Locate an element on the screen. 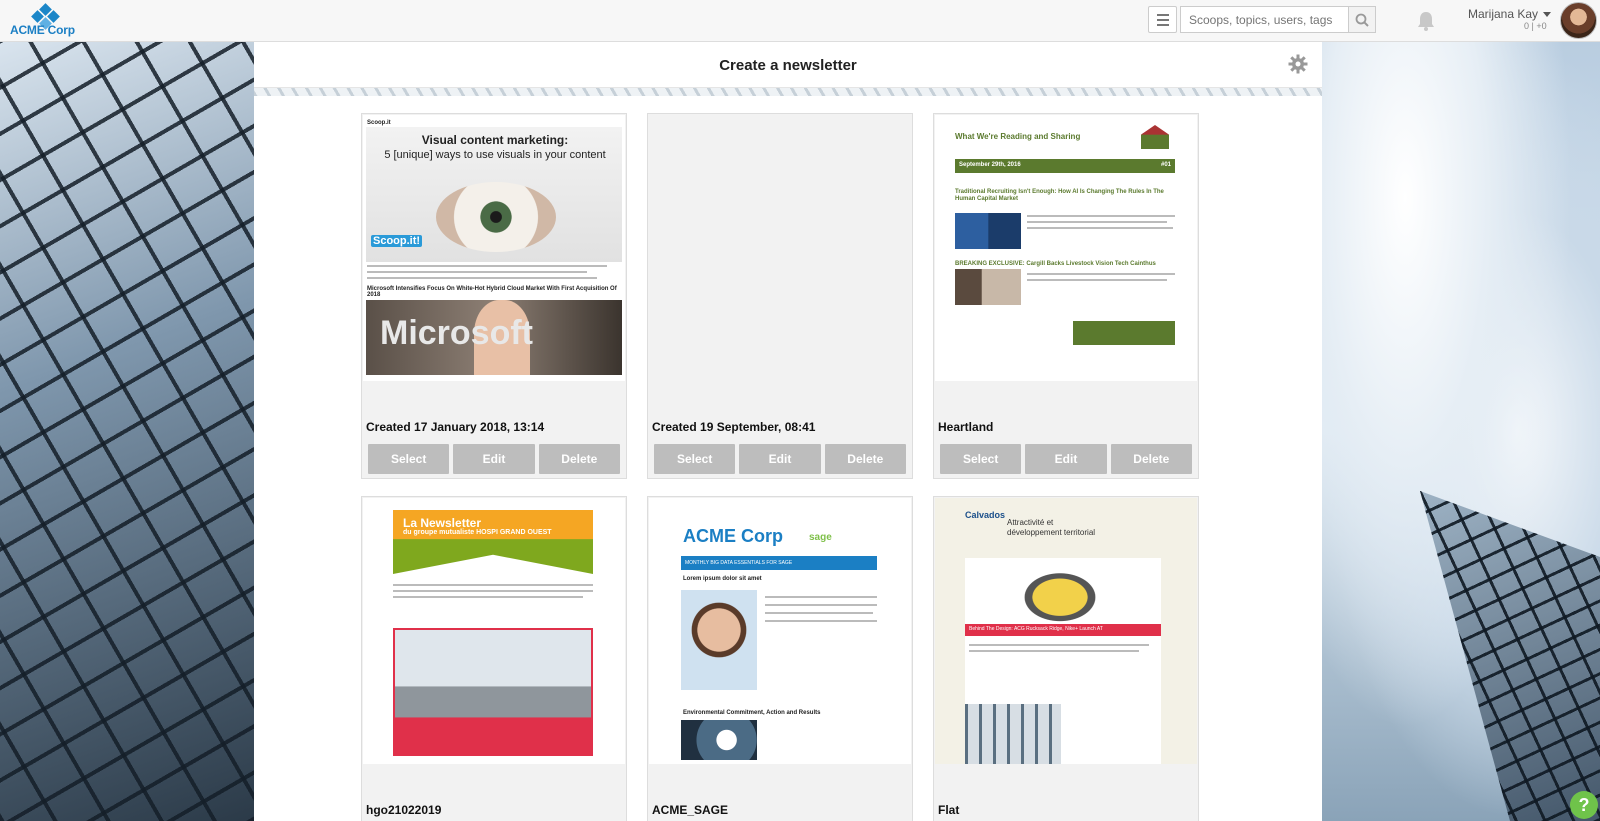 This screenshot has width=1600, height=821. background-tower is located at coordinates (1510, 656).